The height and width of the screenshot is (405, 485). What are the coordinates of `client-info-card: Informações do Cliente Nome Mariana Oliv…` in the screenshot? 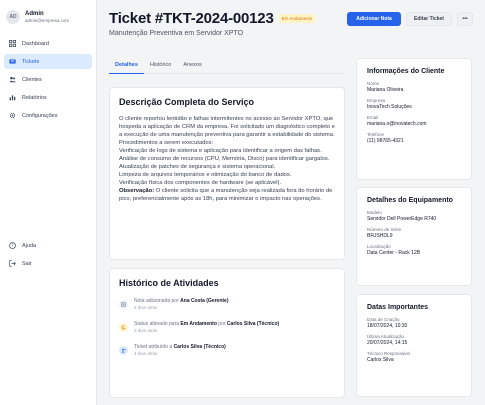 It's located at (414, 119).